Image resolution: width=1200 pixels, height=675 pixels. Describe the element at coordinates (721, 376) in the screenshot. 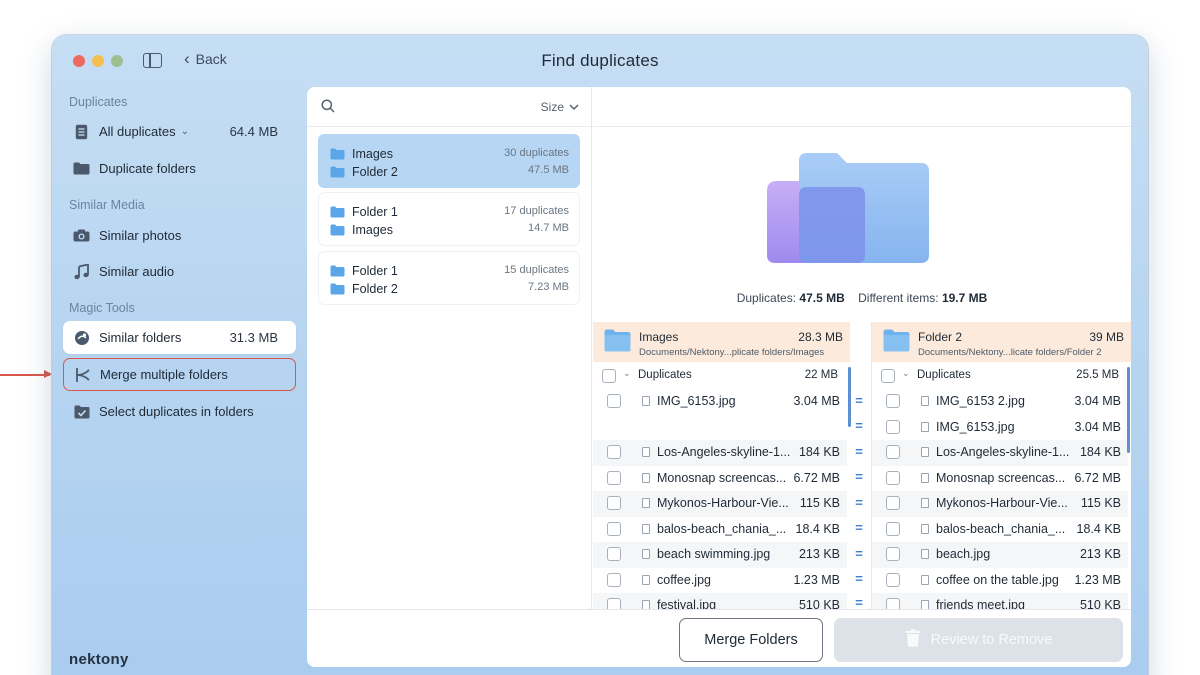

I see `left-duplicates-group: ⌄ Duplicates 22 MB` at that location.